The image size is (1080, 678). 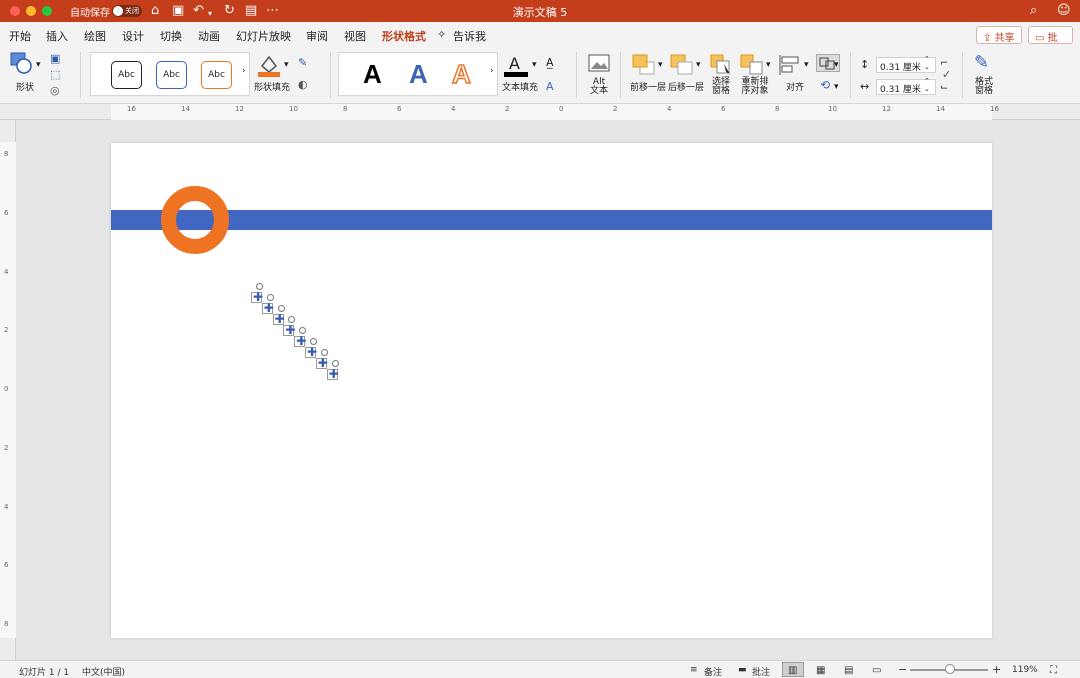 What do you see at coordinates (723, 109) in the screenshot?
I see `ruler-tick-label: 6` at bounding box center [723, 109].